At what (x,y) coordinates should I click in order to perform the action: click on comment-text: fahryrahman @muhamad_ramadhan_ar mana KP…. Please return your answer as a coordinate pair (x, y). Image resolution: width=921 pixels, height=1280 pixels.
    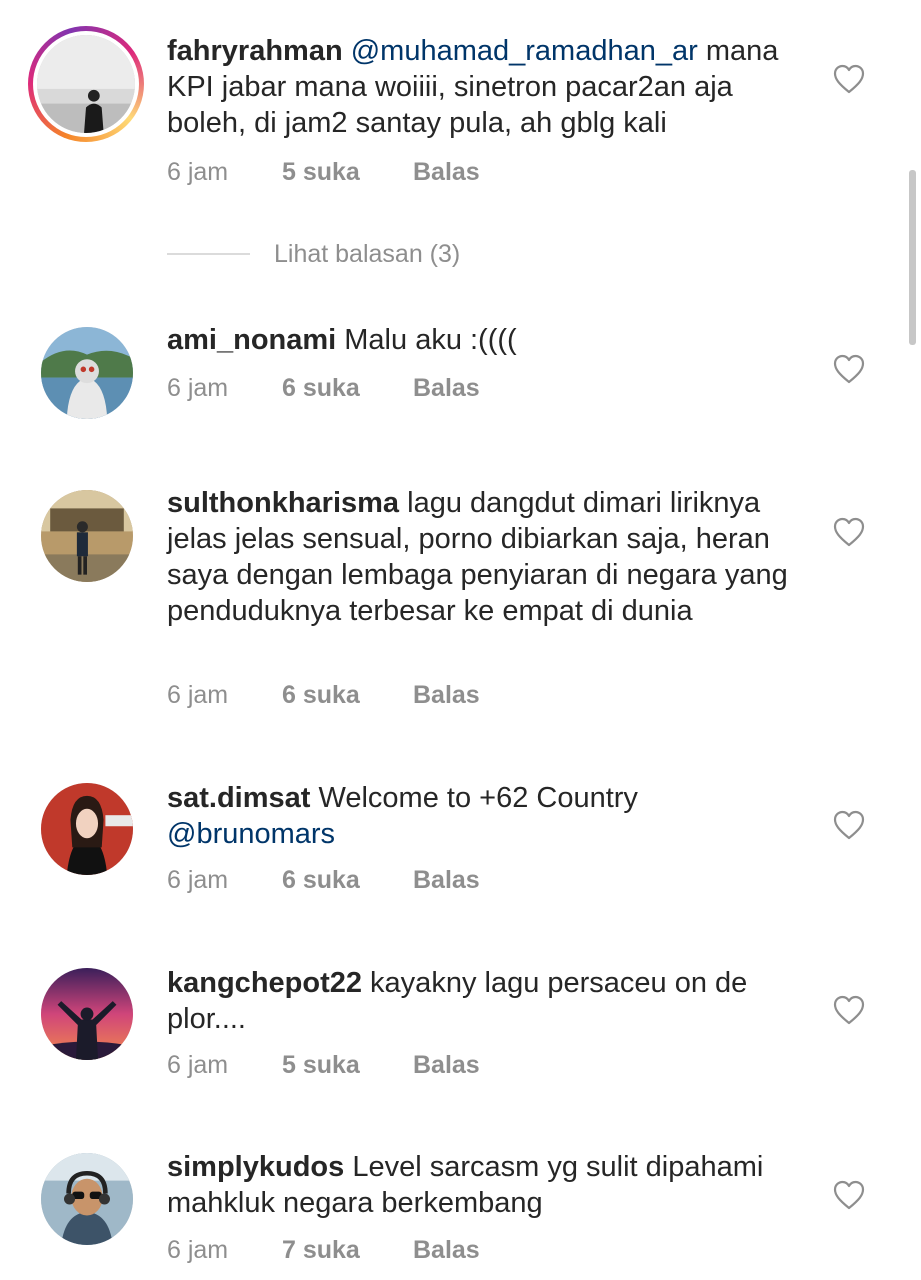
    Looking at the image, I should click on (487, 87).